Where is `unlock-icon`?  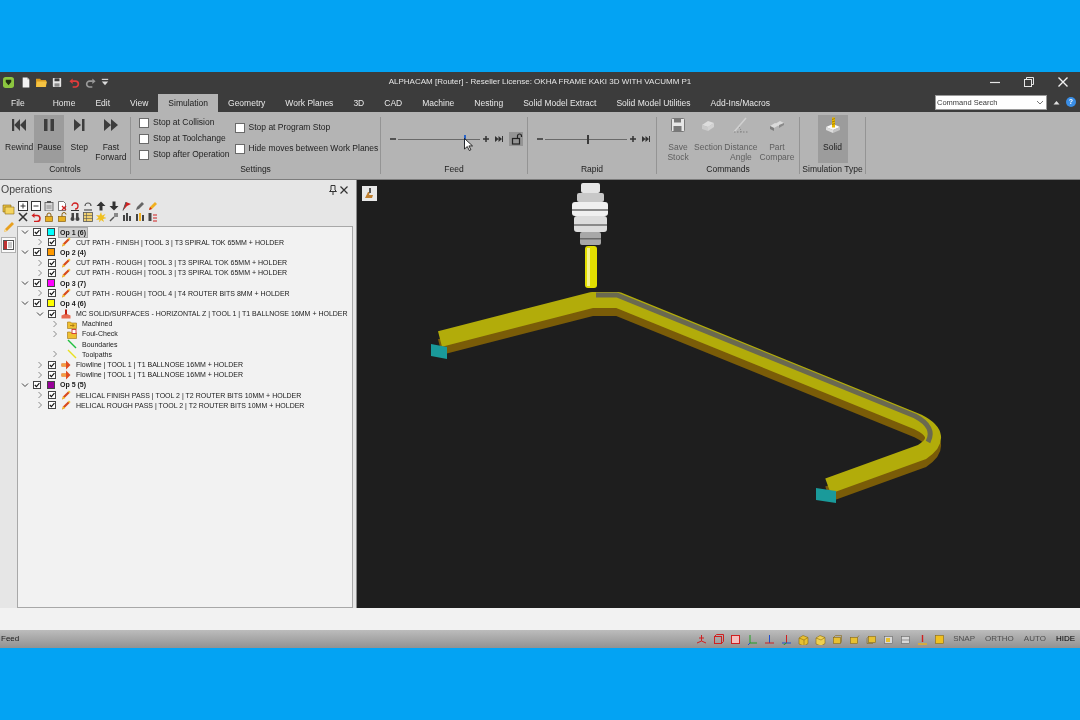 unlock-icon is located at coordinates (62, 217).